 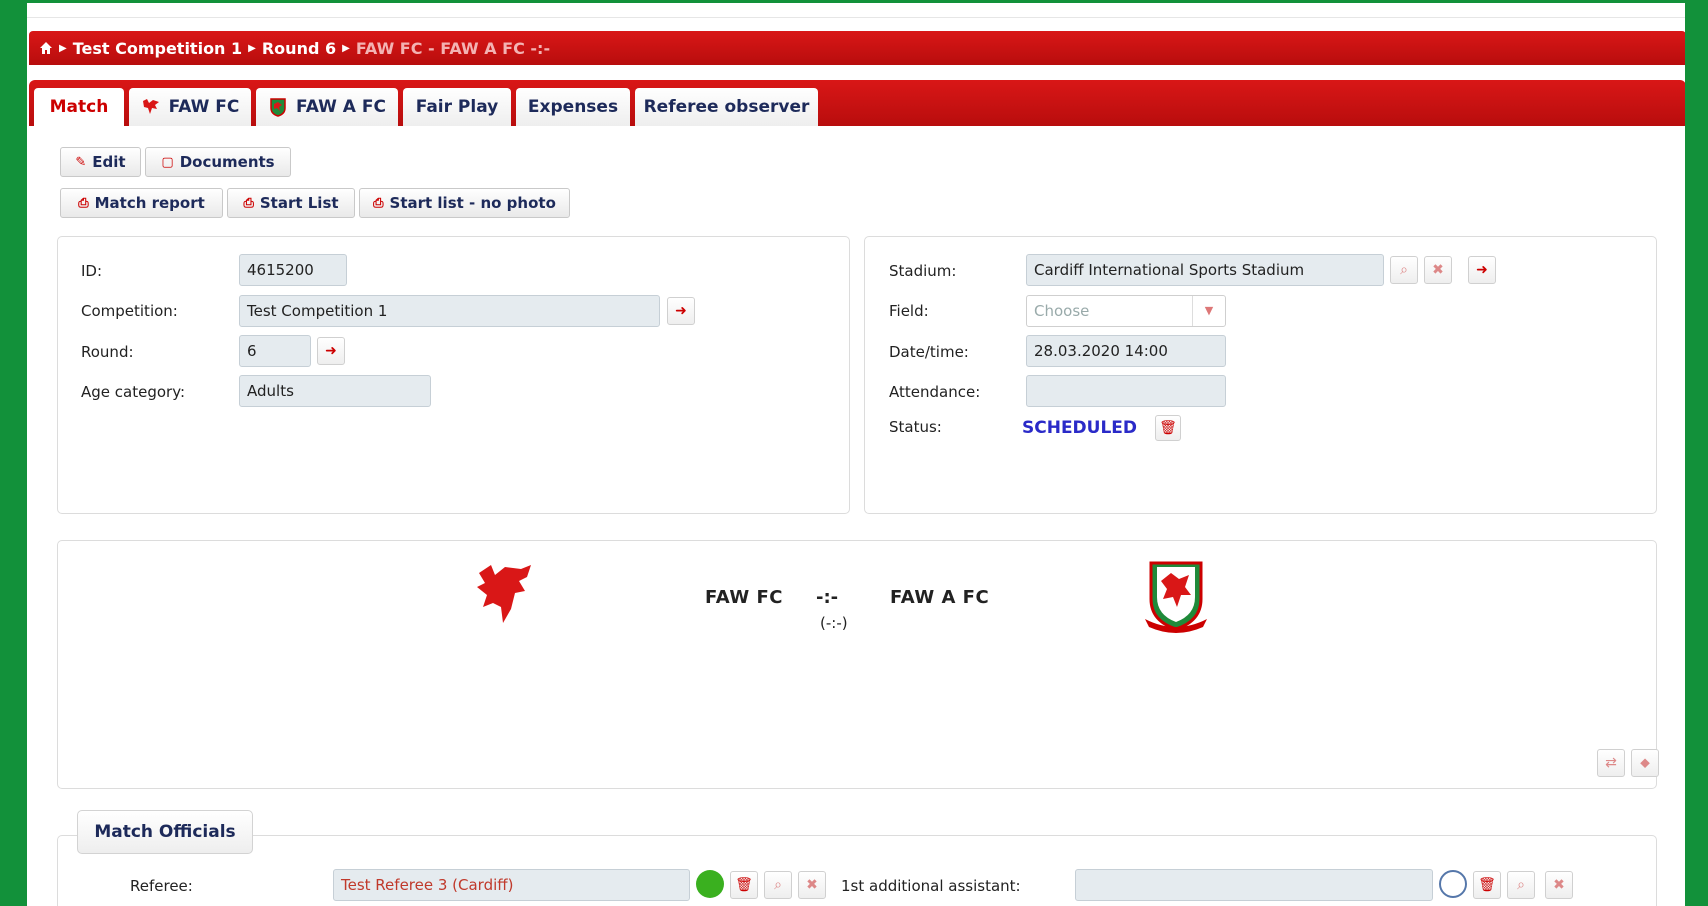 I want to click on tab-away-team: FAW A FC, so click(x=327, y=107).